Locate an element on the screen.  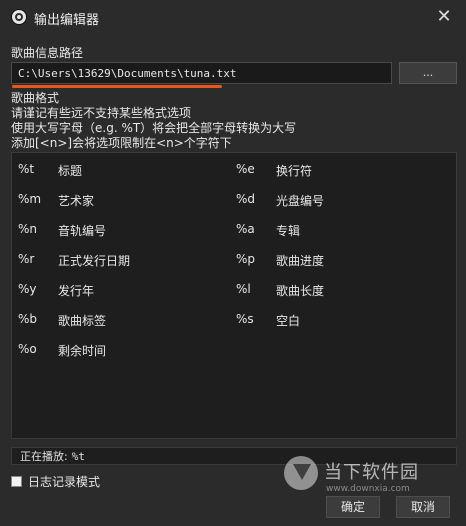
format-desc: 正式发行日期 is located at coordinates (94, 261).